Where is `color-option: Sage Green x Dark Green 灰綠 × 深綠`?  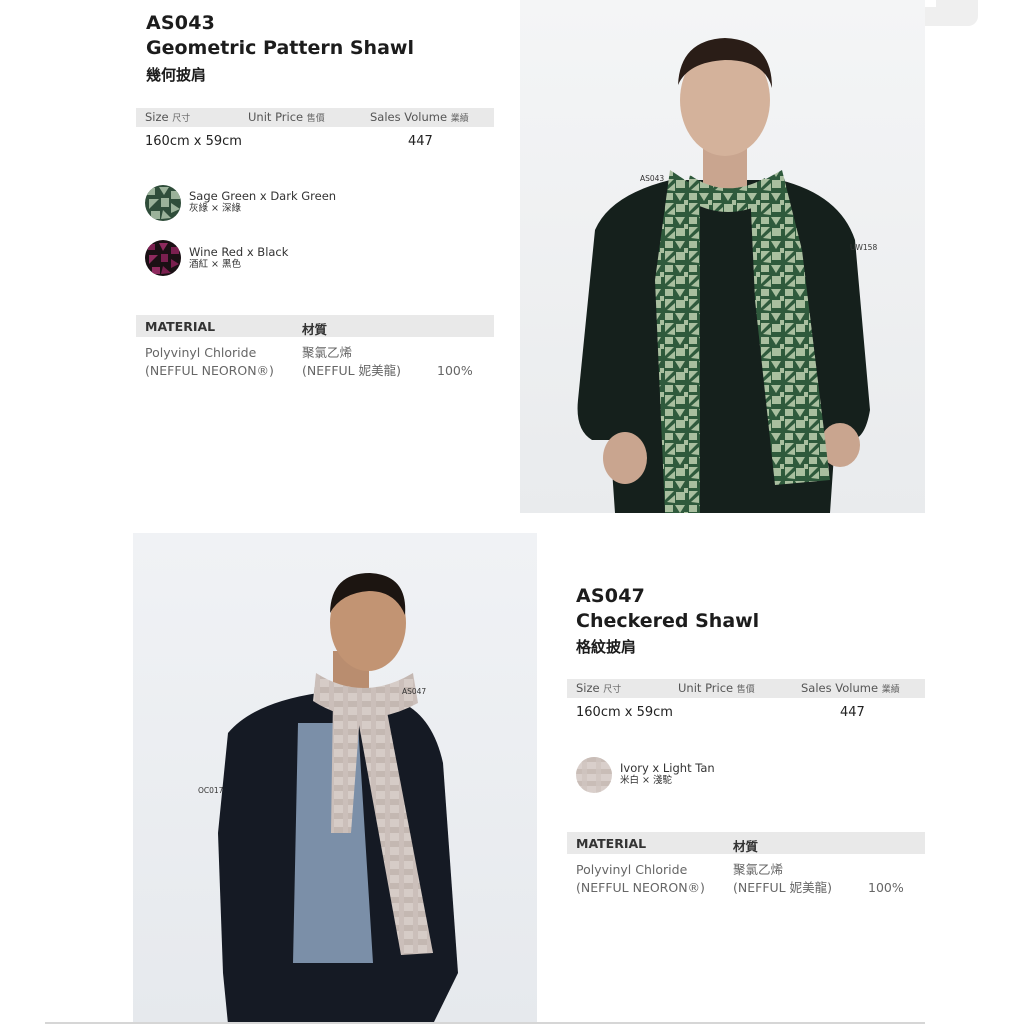
color-option: Sage Green x Dark Green 灰綠 × 深綠 is located at coordinates (262, 202).